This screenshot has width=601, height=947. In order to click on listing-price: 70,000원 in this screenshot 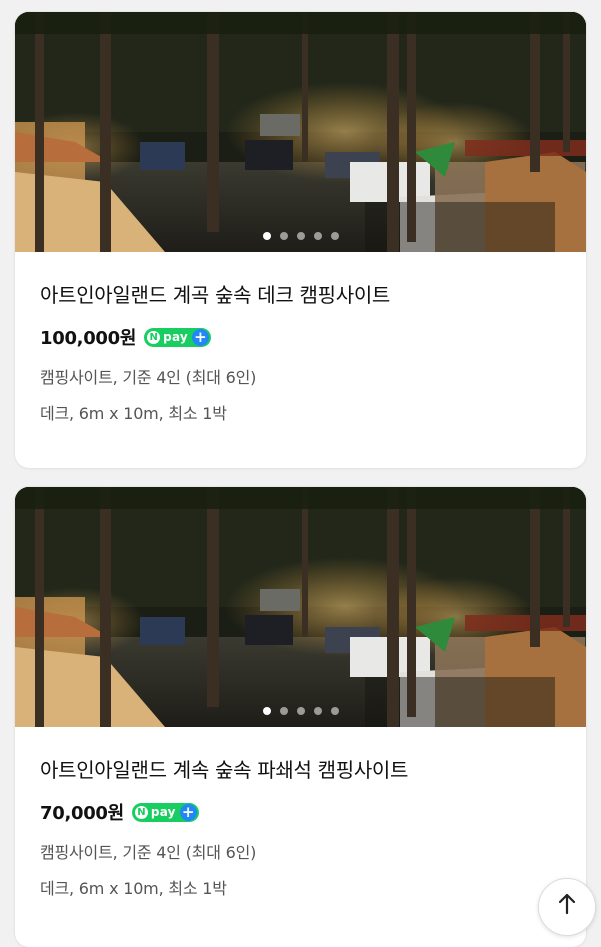, I will do `click(82, 813)`.